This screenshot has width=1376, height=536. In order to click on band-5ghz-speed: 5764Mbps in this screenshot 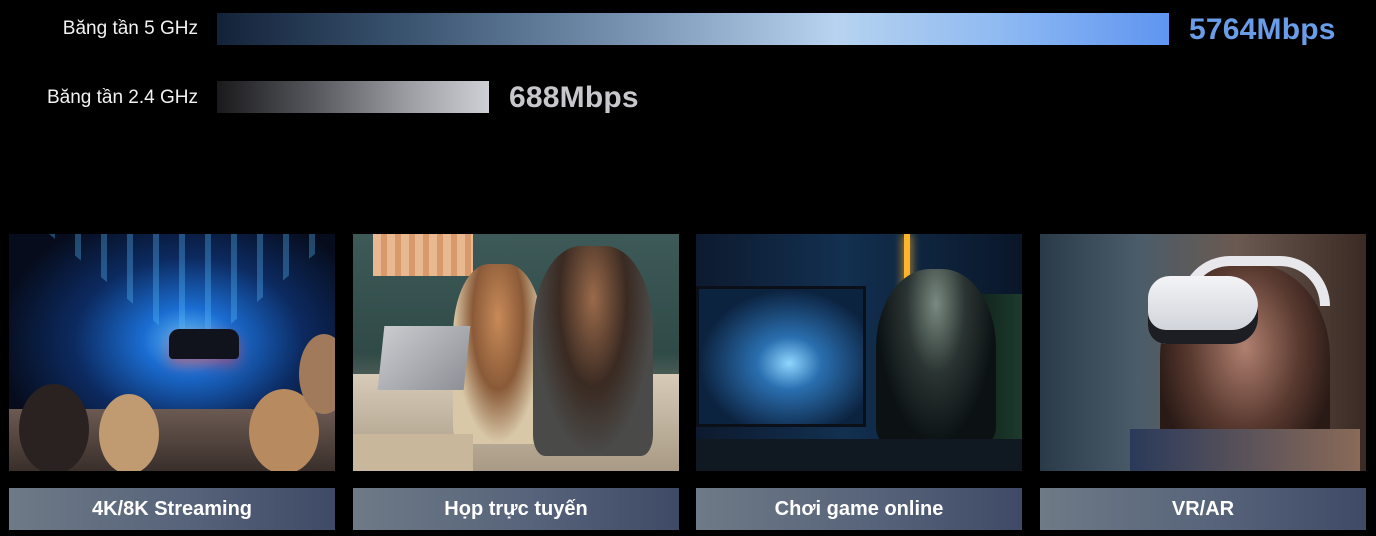, I will do `click(1262, 29)`.